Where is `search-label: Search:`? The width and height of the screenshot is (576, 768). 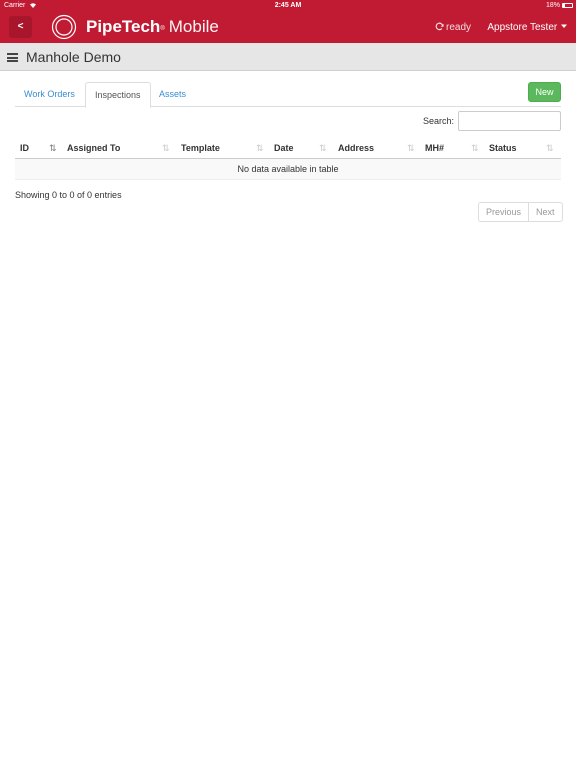 search-label: Search: is located at coordinates (439, 121).